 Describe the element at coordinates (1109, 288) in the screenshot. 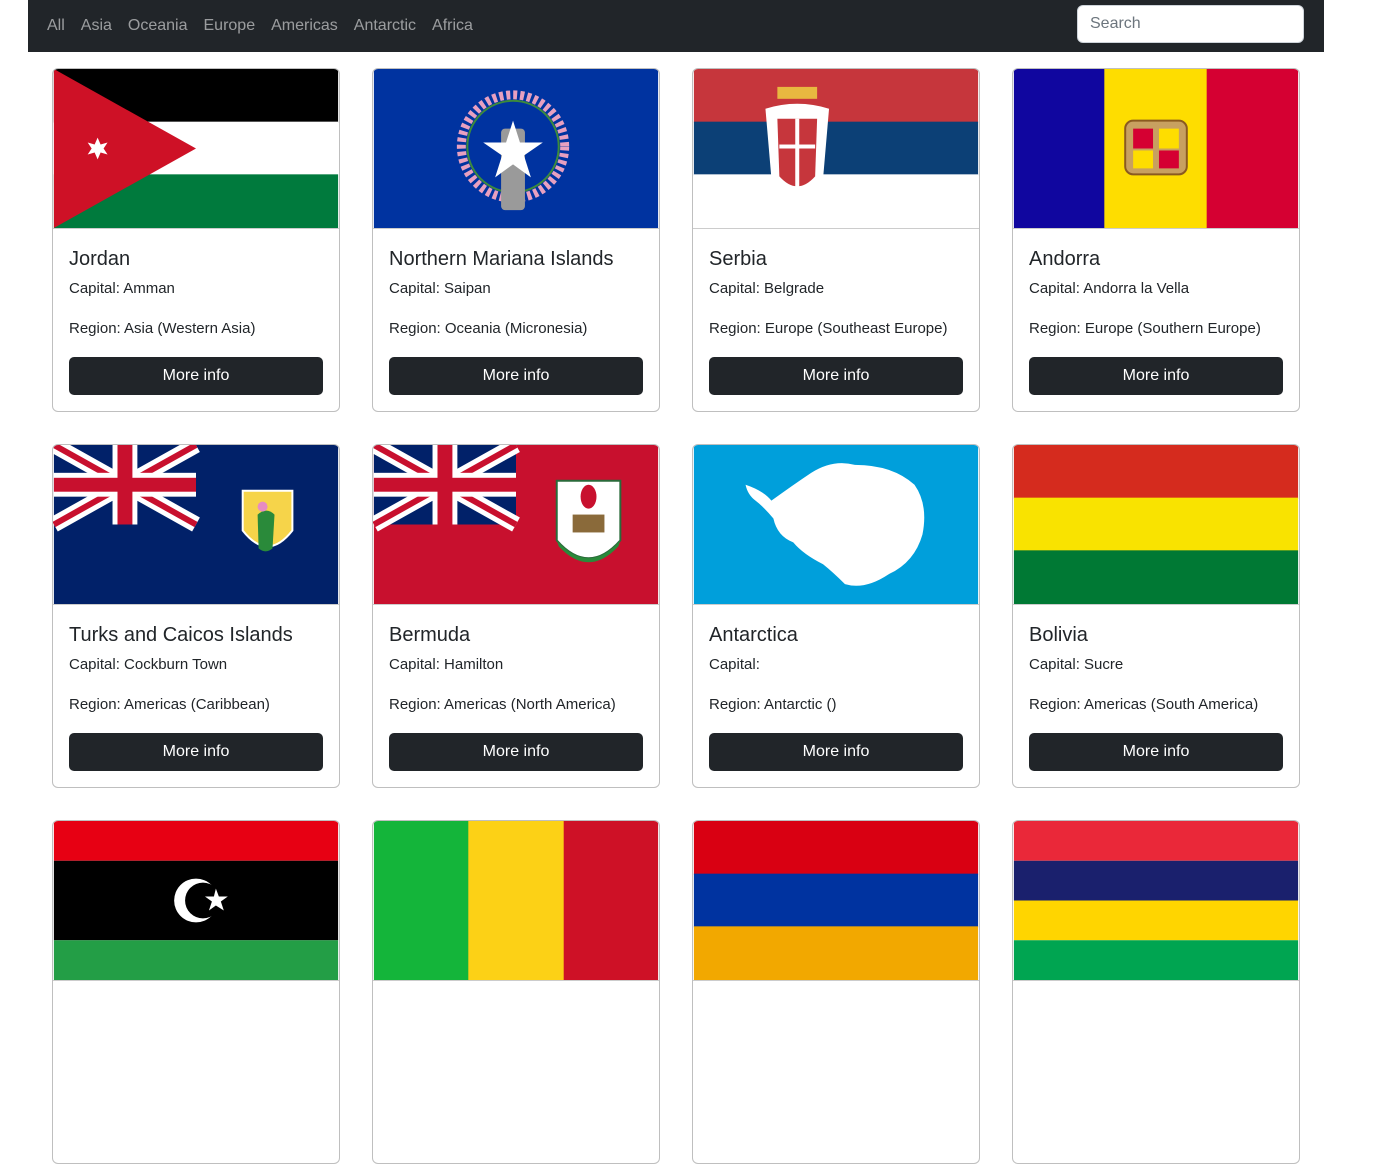

I see `country-capital: Capital: Andorra la Vella` at that location.